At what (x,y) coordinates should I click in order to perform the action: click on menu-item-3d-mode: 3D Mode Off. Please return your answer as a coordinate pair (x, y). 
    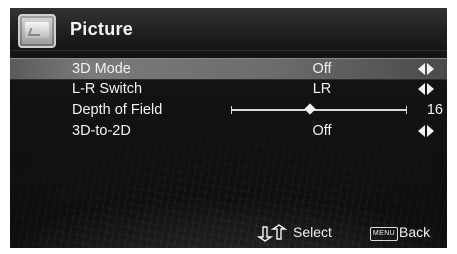
    Looking at the image, I should click on (228, 69).